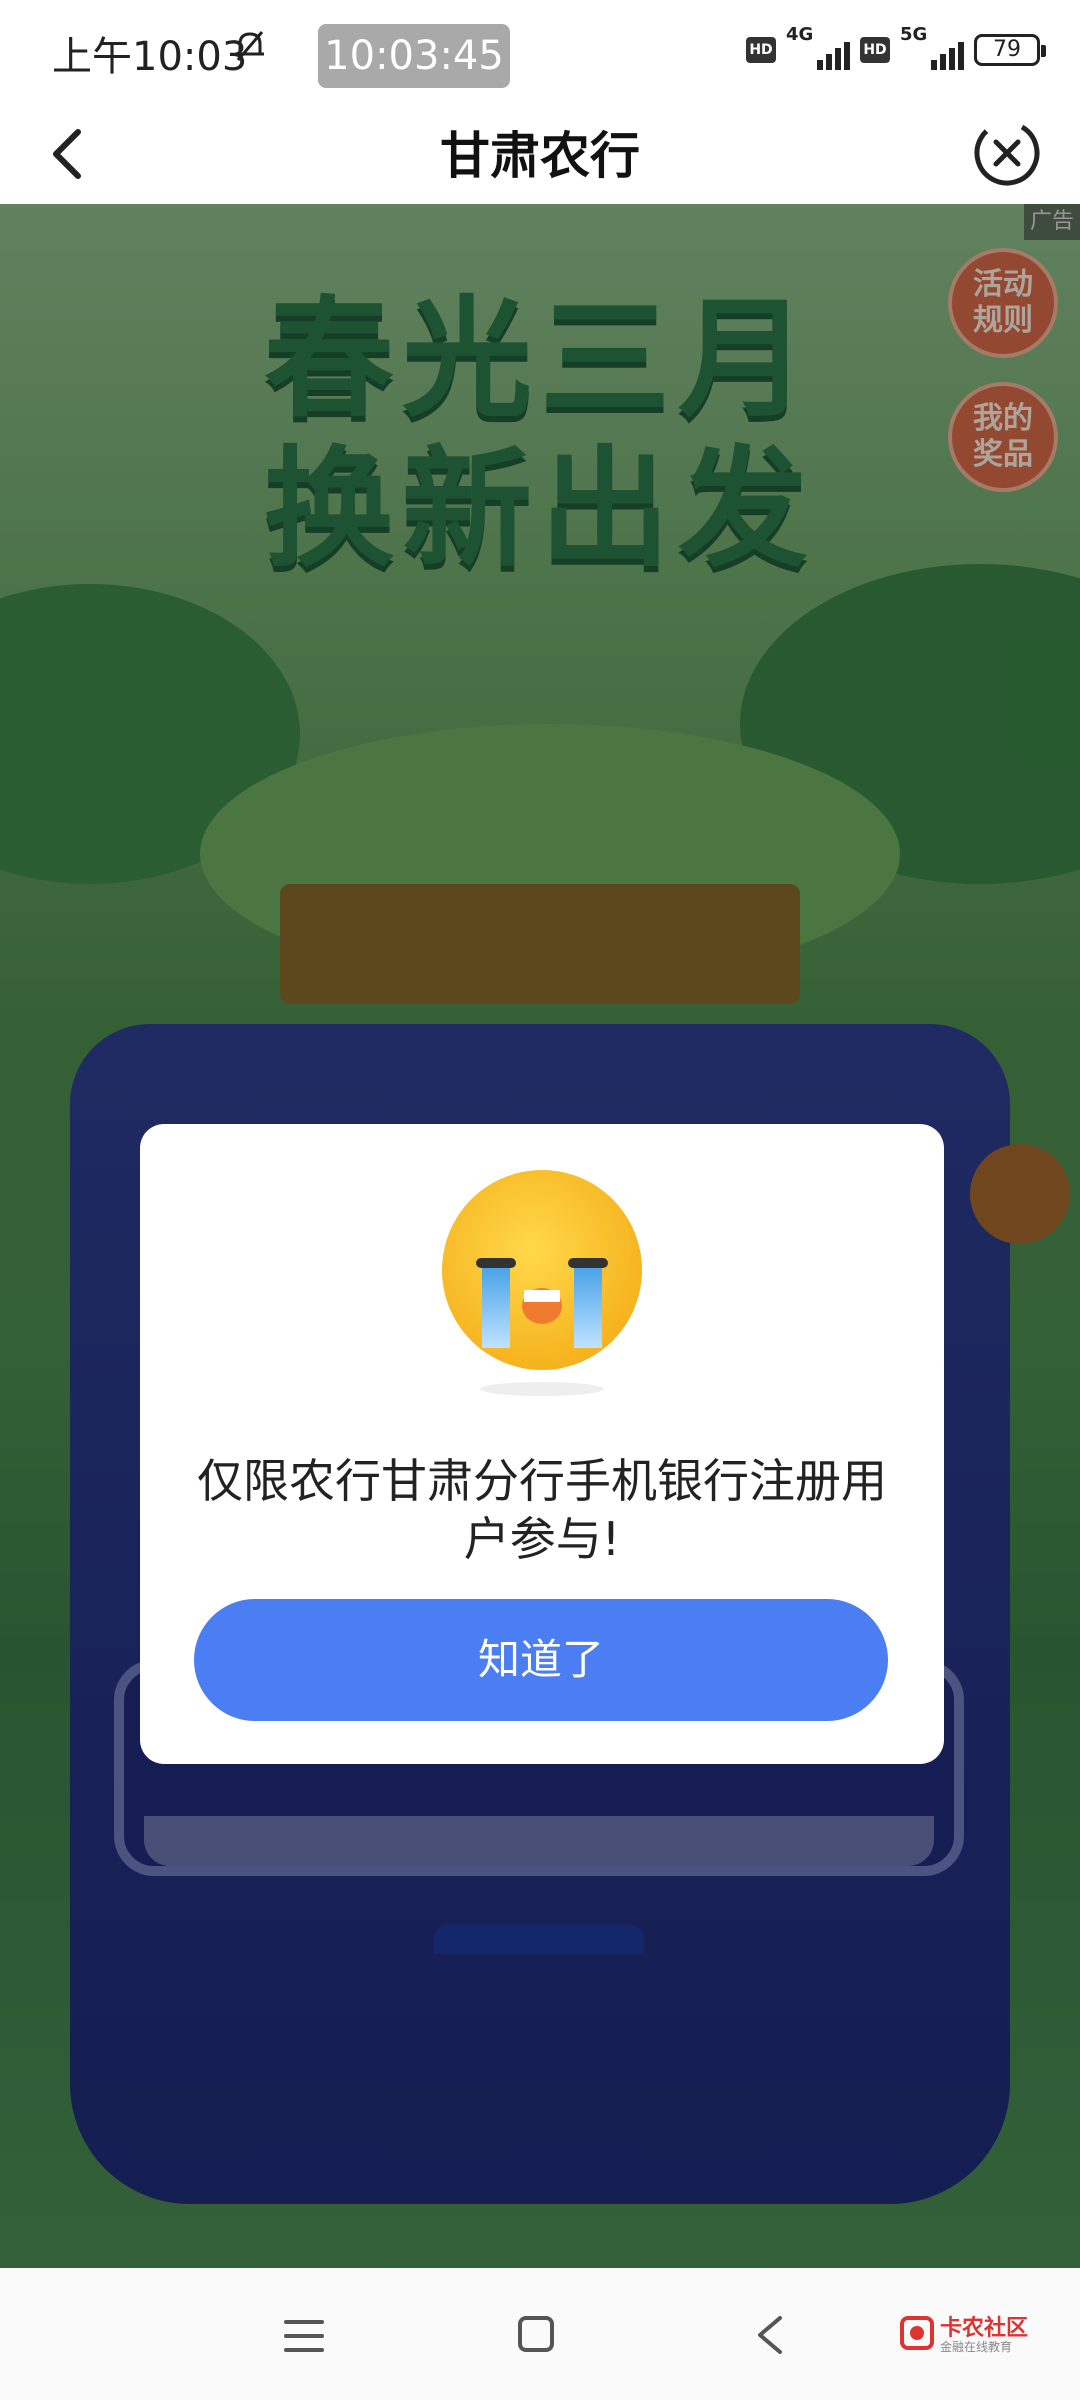  Describe the element at coordinates (917, 2333) in the screenshot. I see `logo-icon` at that location.